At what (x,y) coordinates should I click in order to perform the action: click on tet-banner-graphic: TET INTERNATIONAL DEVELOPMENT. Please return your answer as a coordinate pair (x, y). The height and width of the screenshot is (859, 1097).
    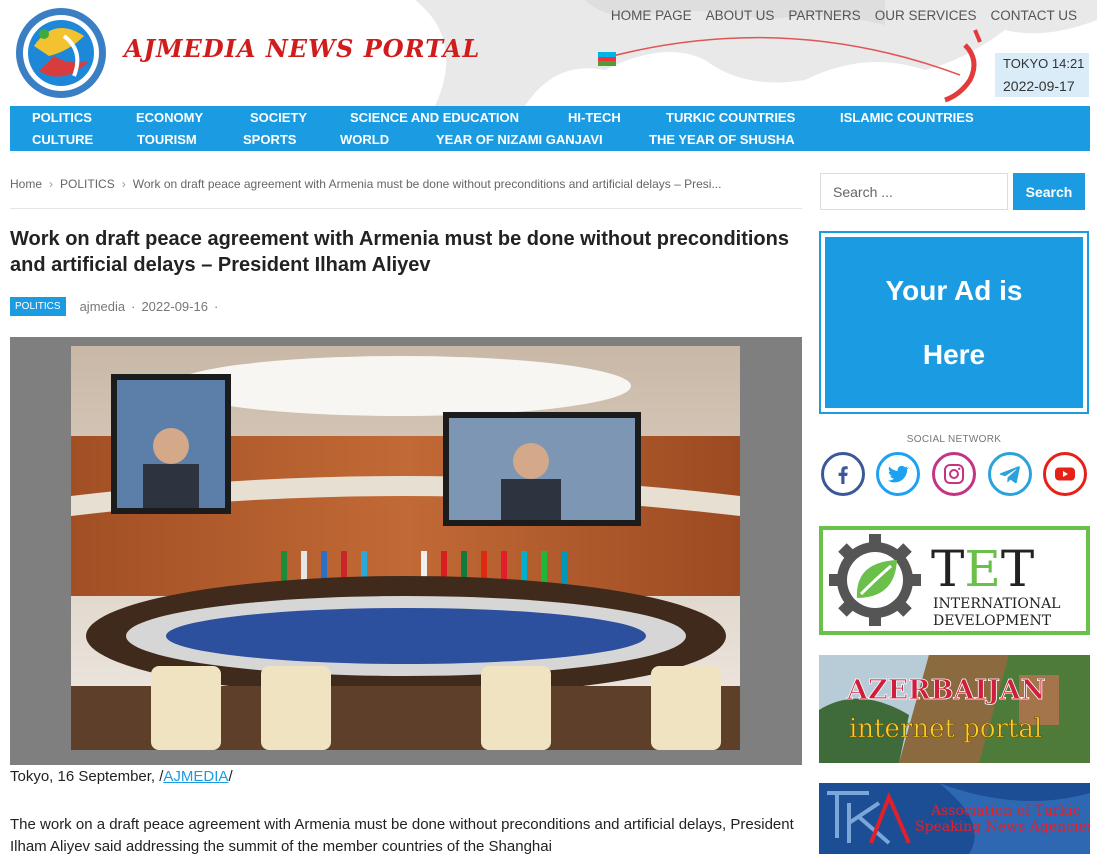
    Looking at the image, I should click on (944, 581).